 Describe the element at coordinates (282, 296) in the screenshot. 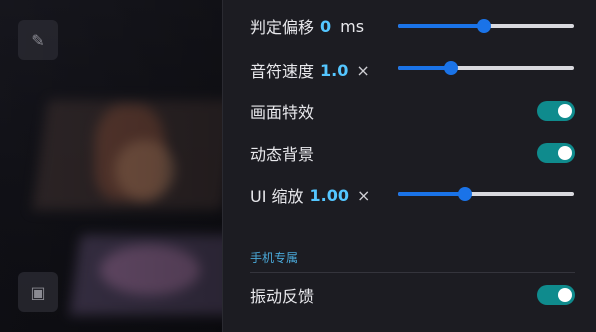

I see `vibration-feedback-label: 振动反馈` at that location.